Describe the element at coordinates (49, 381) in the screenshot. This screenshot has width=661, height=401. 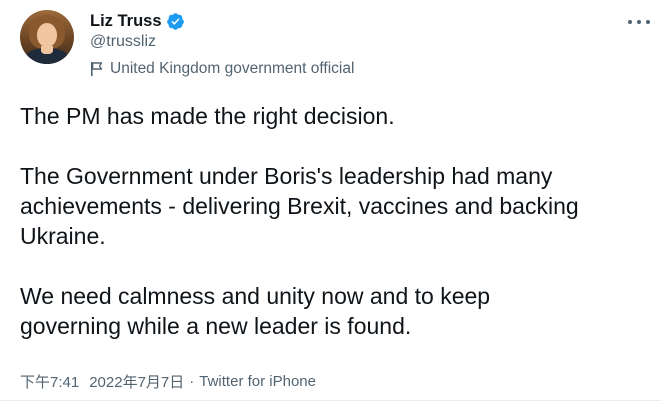
I see `tweet-time: 下午7:41` at that location.